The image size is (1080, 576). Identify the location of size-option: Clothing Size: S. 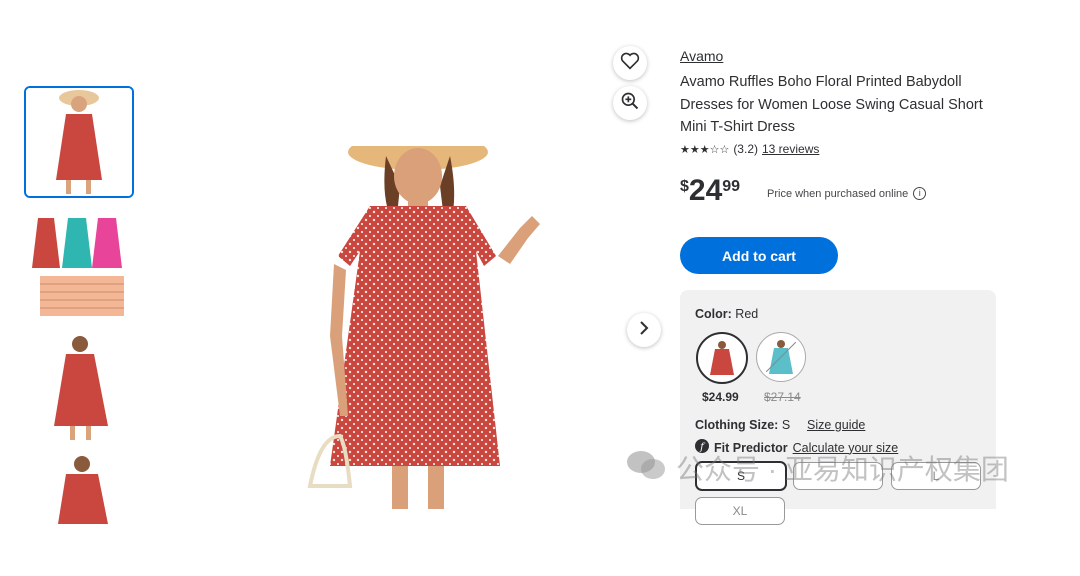
(742, 425).